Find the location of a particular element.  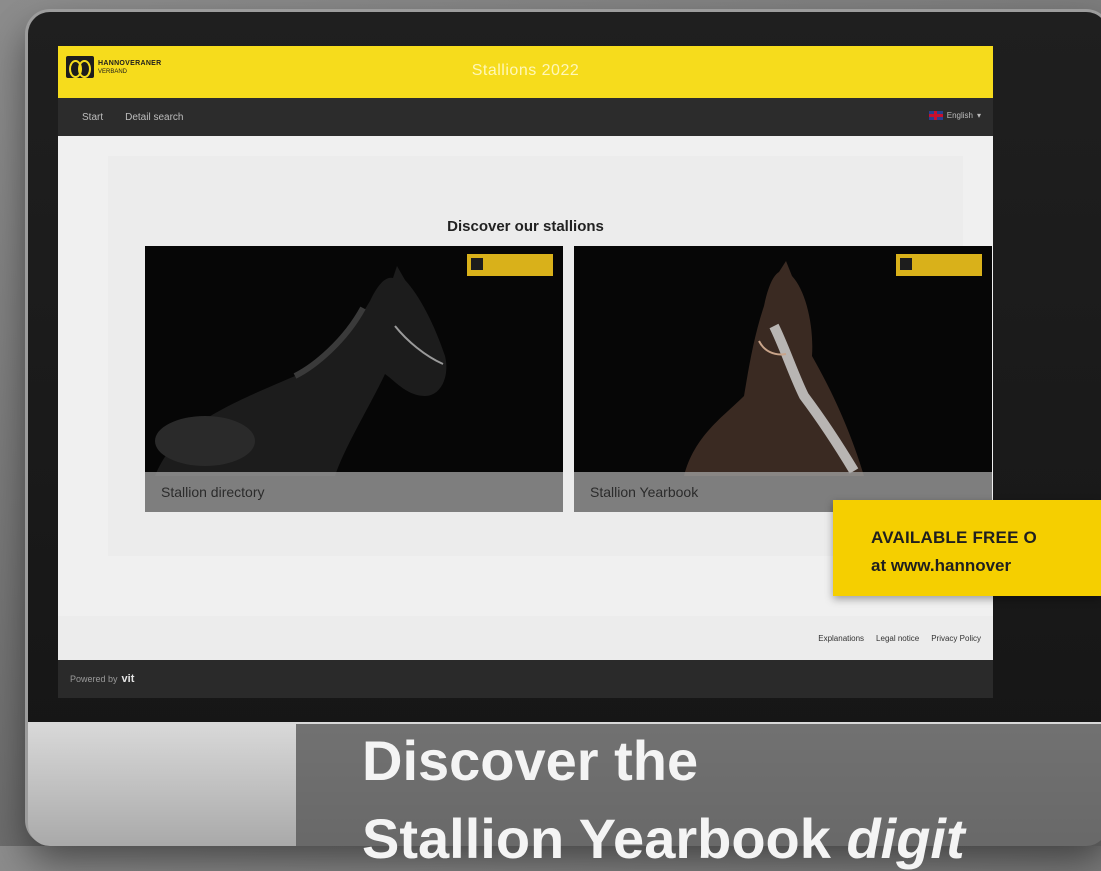

nav-detail-search: Detail search is located at coordinates (154, 117).